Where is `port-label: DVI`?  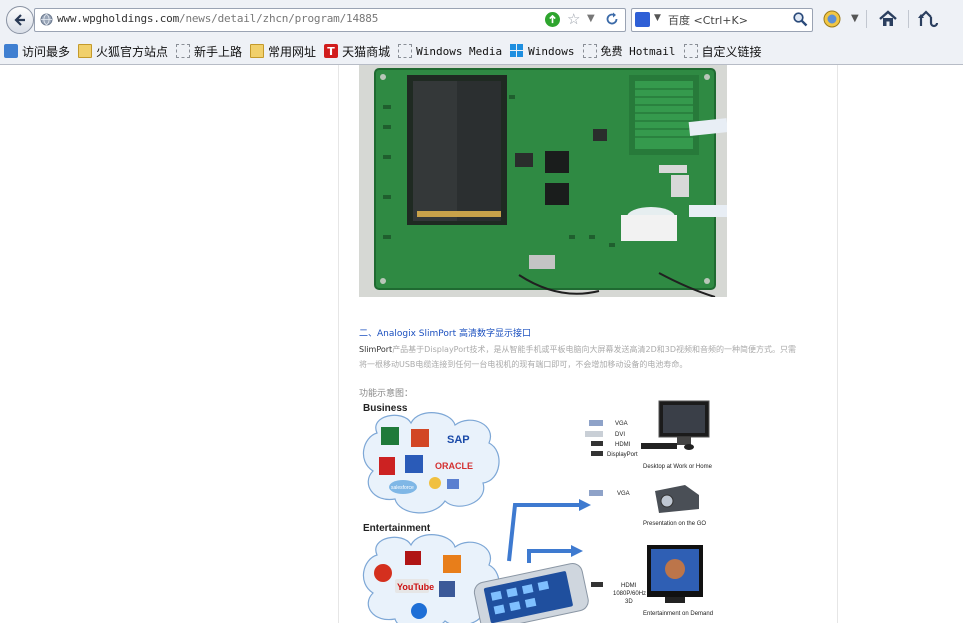
port-label: DVI is located at coordinates (620, 435).